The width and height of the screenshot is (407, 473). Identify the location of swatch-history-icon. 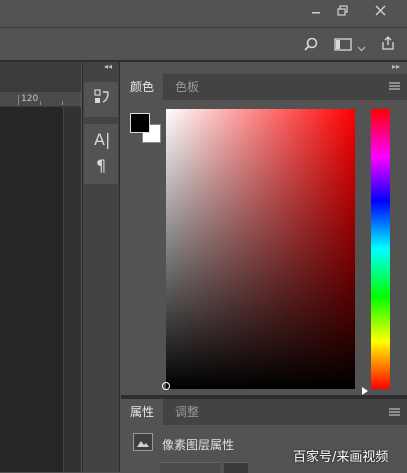
(102, 98).